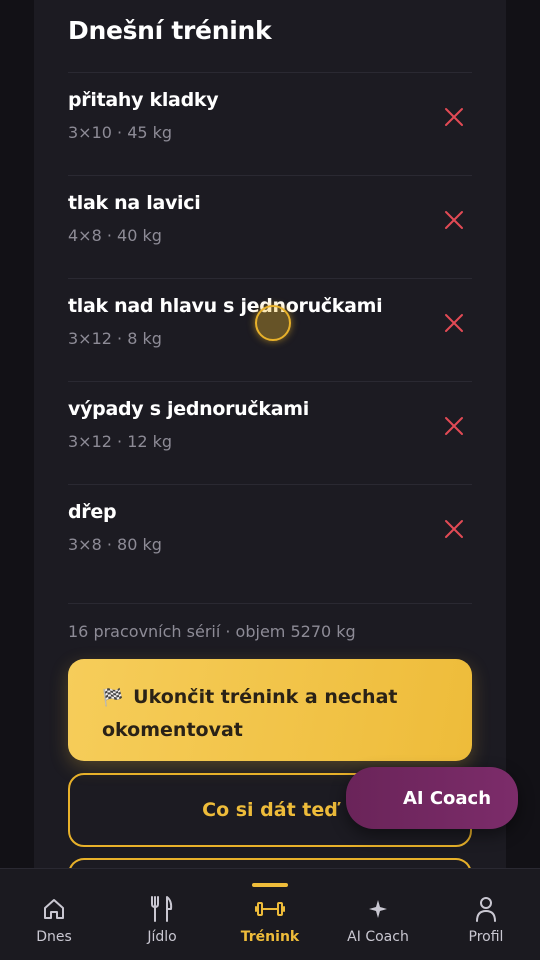 The image size is (540, 960). I want to click on nav-item-profil: Profil, so click(486, 914).